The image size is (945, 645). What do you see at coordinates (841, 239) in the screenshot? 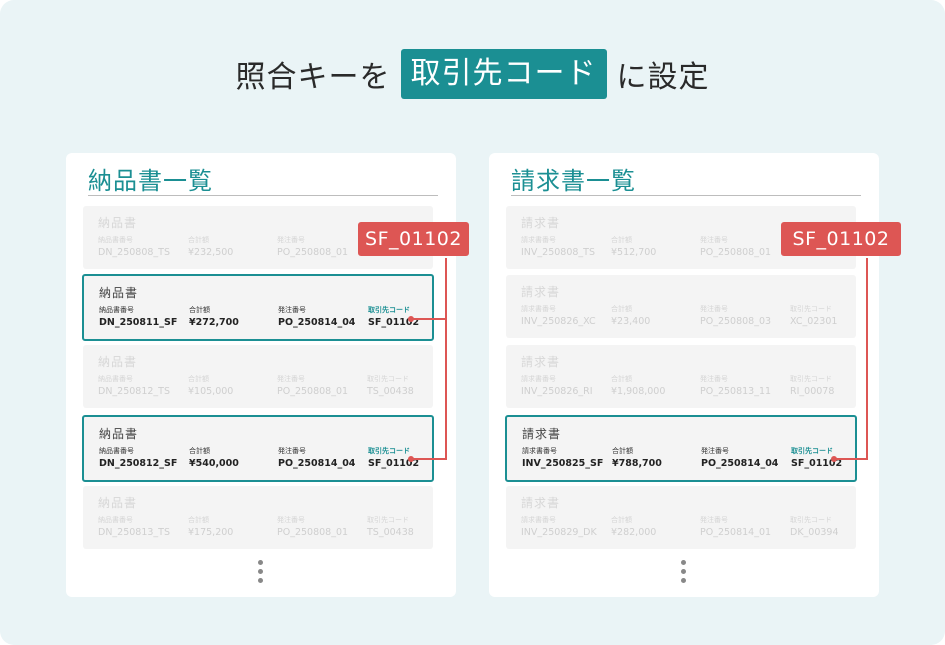
I see `match-key-callout-right: SF_01102` at bounding box center [841, 239].